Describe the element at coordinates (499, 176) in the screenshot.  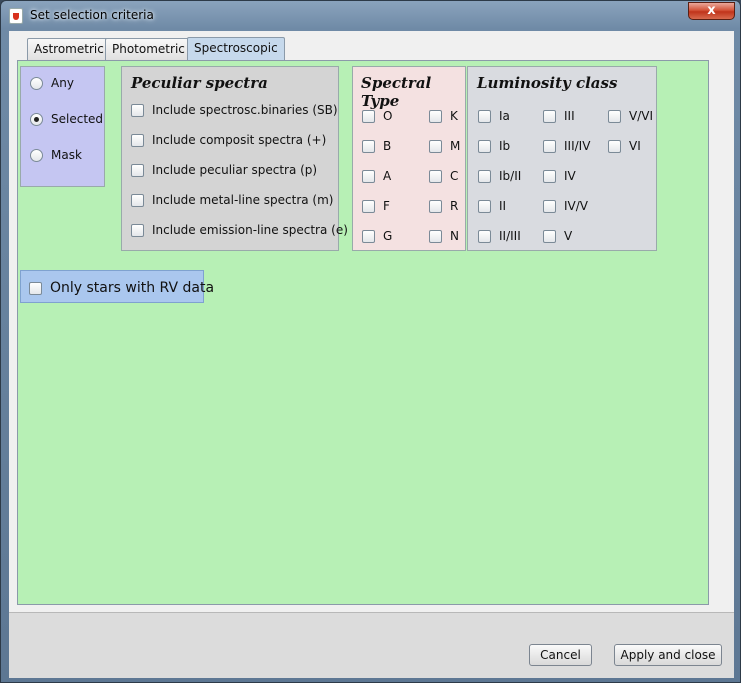
I see `checkbox-lum-ib-ii: Ib/II` at that location.